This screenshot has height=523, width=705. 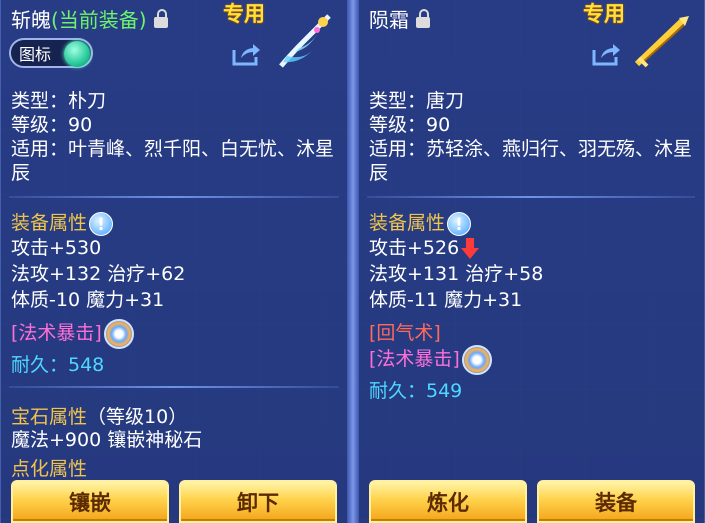 I want to click on right-special-crit: [法术暴击], so click(x=430, y=359).